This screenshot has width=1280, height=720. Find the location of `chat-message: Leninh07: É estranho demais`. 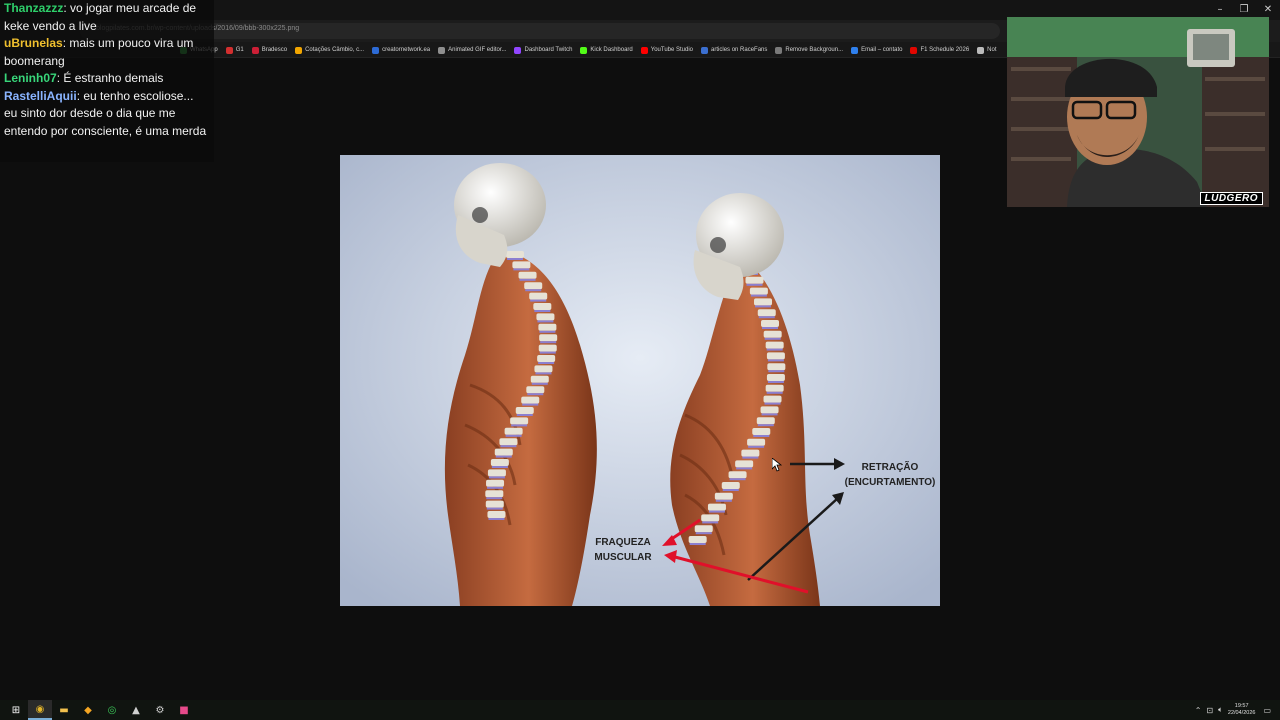

chat-message: Leninh07: É estranho demais is located at coordinates (107, 79).